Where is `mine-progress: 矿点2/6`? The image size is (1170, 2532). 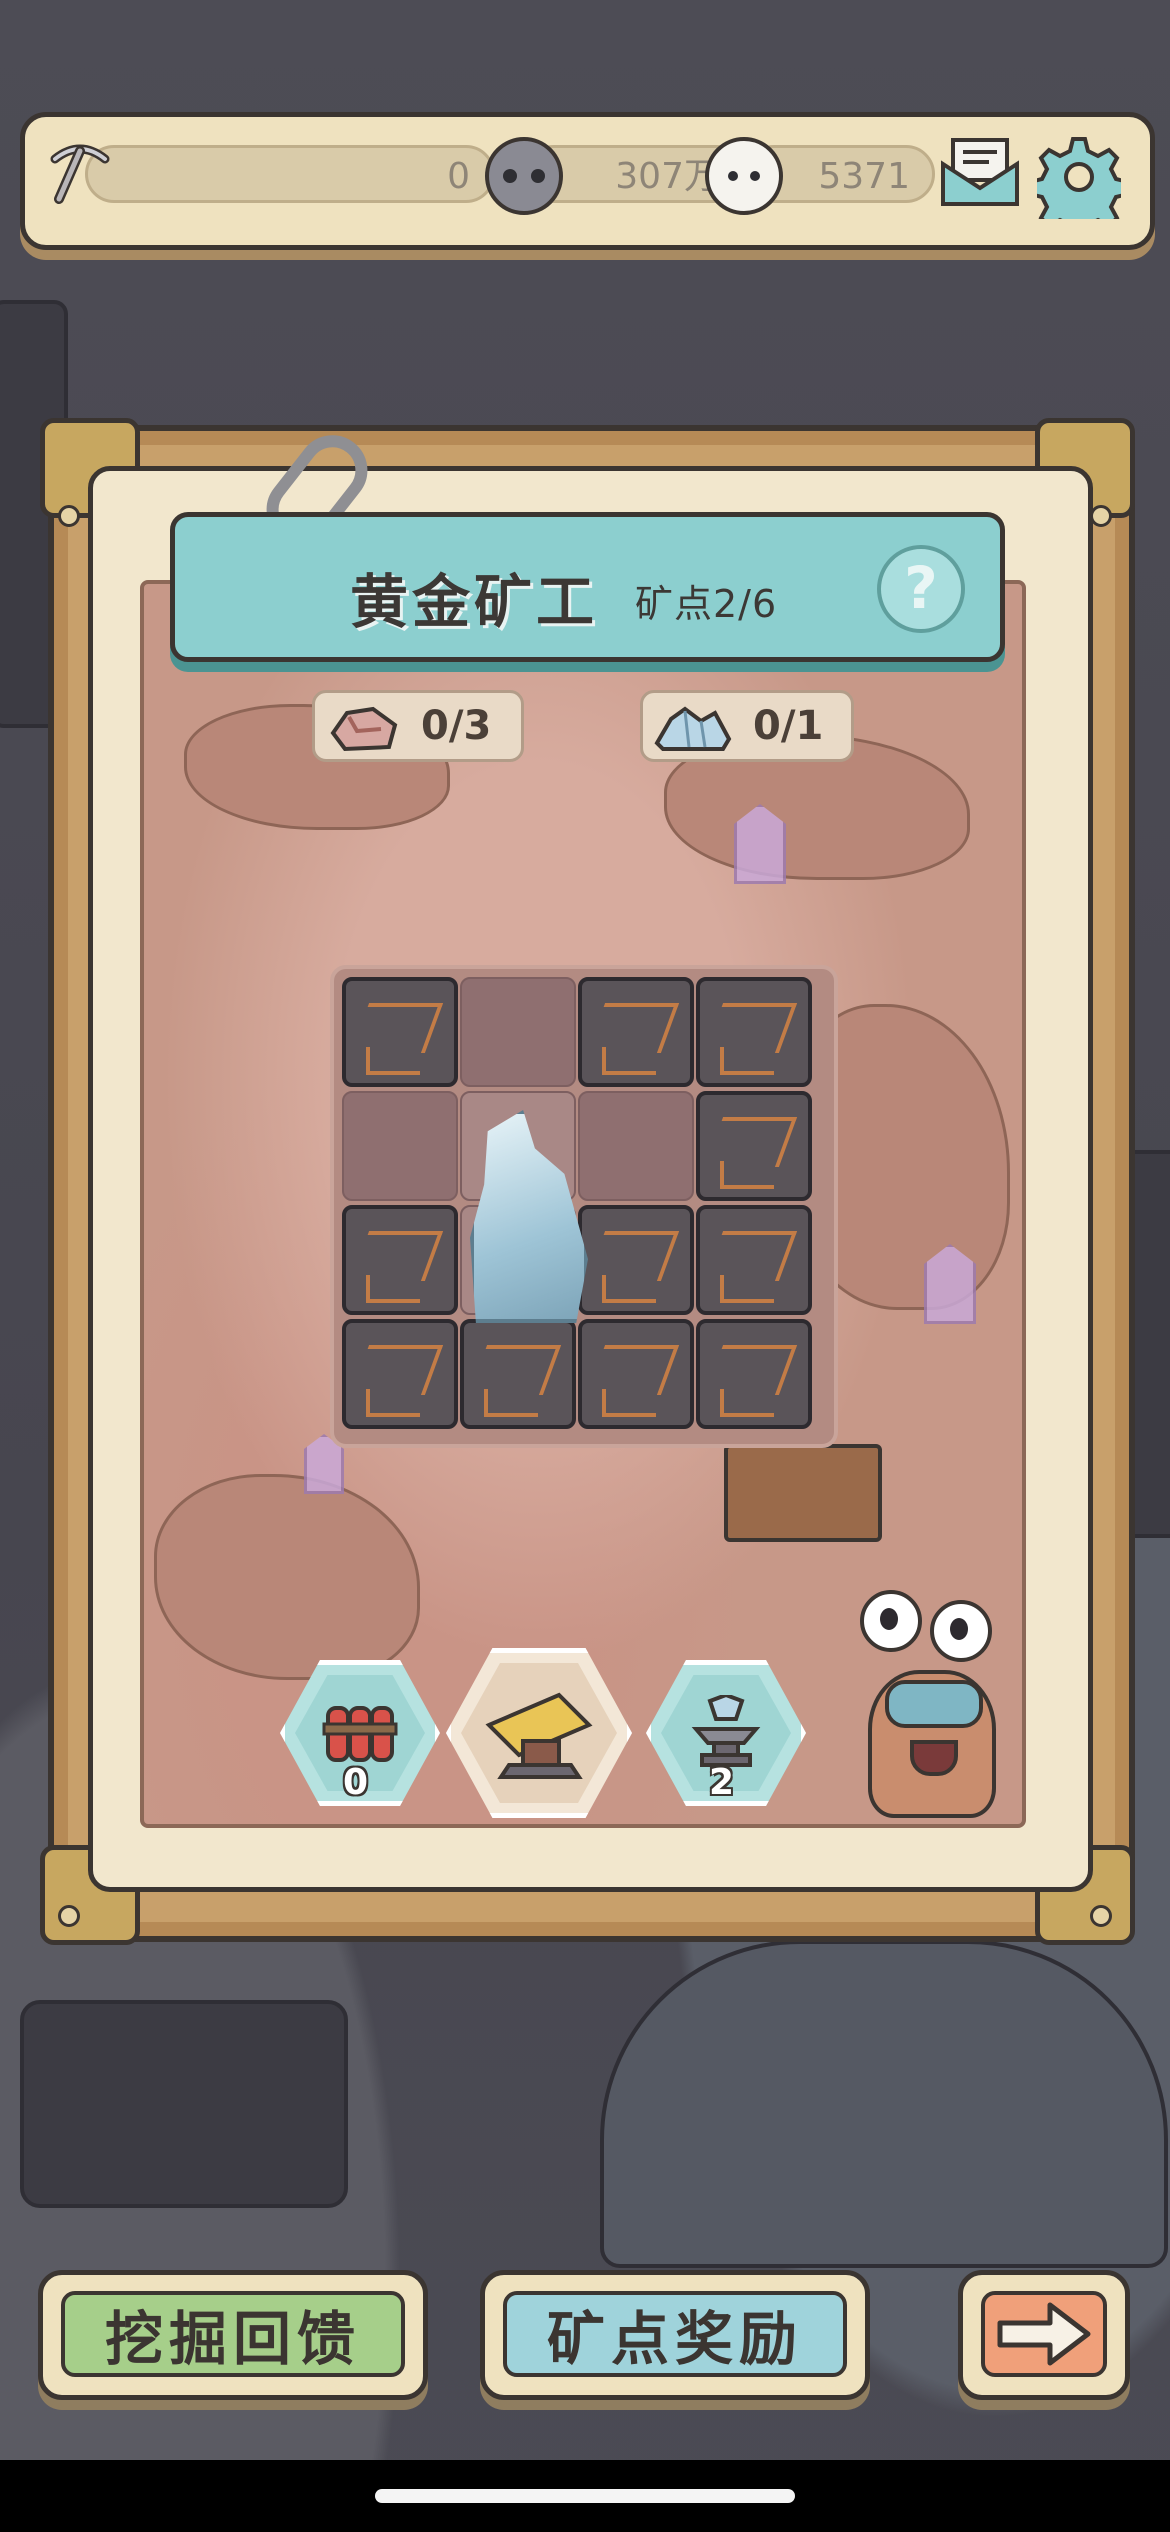 mine-progress: 矿点2/6 is located at coordinates (706, 604).